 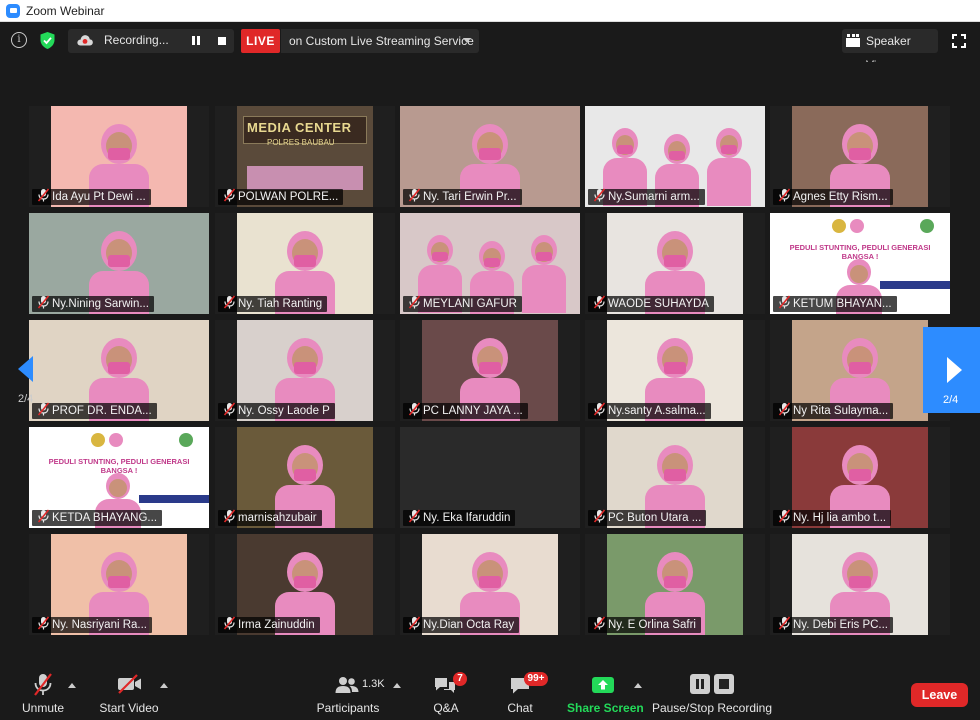 What do you see at coordinates (305, 584) in the screenshot?
I see `participant-tile: Irma Zainuddin` at bounding box center [305, 584].